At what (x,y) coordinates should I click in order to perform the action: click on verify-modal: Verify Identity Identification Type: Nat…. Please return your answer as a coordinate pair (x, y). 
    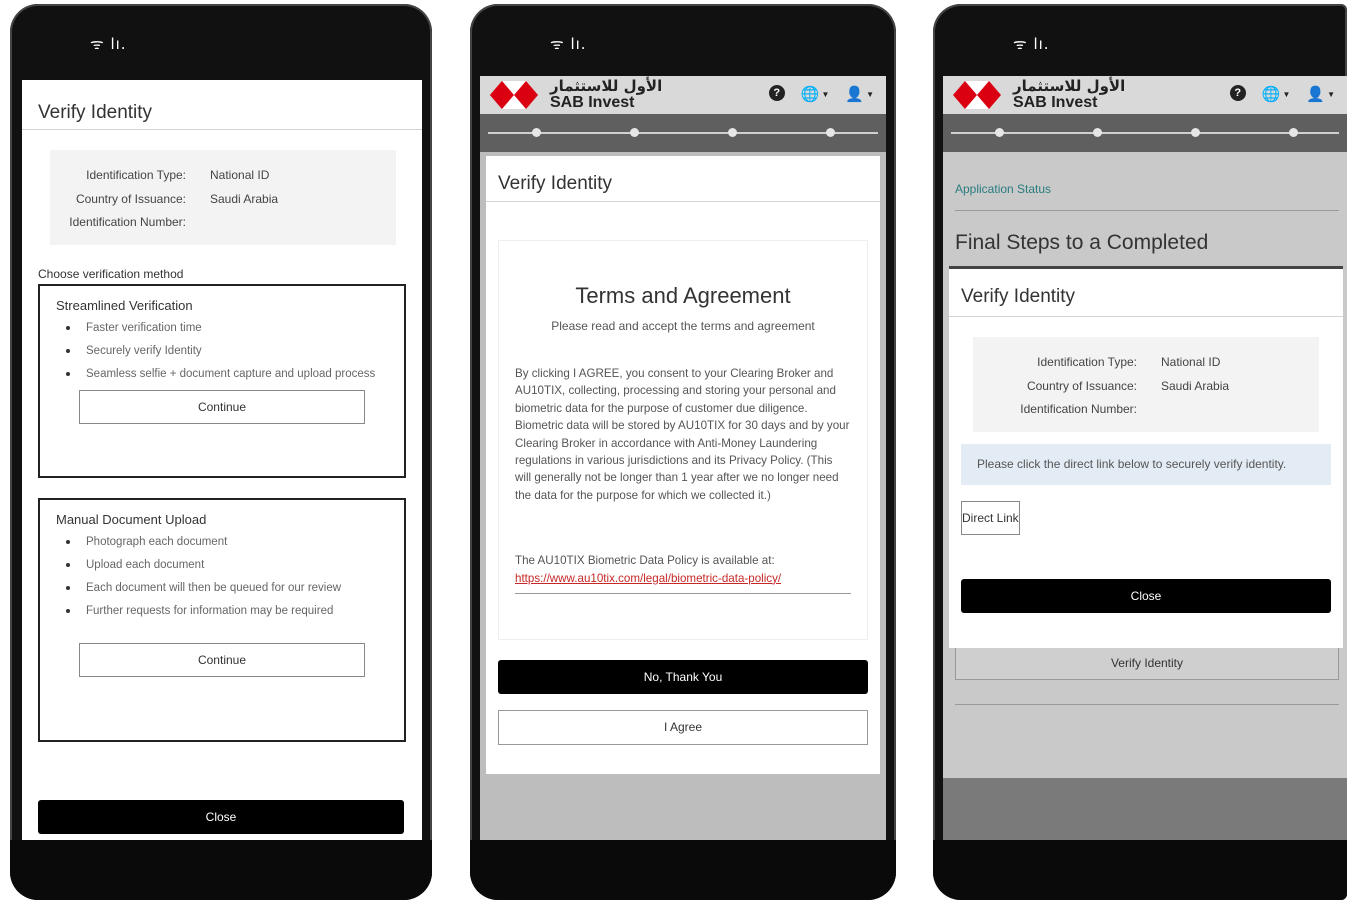
    Looking at the image, I should click on (1146, 457).